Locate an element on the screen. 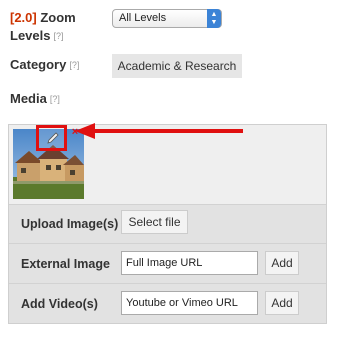 This screenshot has height=345, width=351. select-file-button: Select file is located at coordinates (154, 222).